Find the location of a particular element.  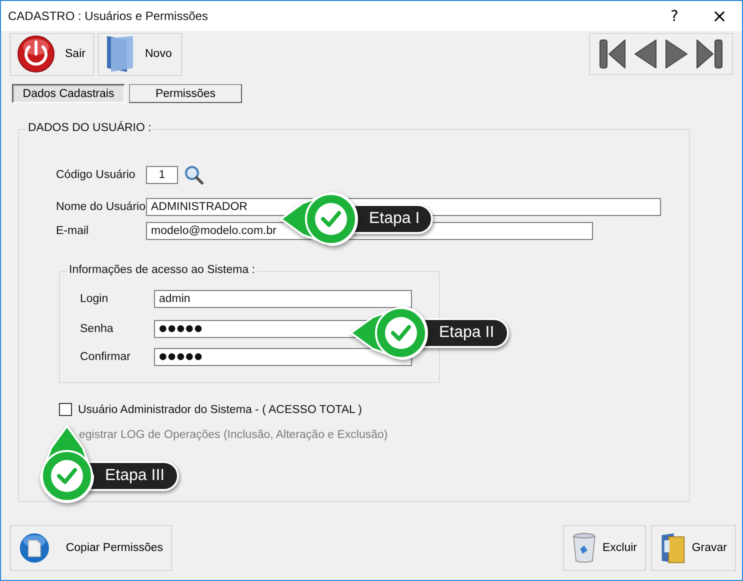

disabled-option-label: egistrar LOG de Operações (Inclusão, Alteração e Exclusão) is located at coordinates (233, 435).